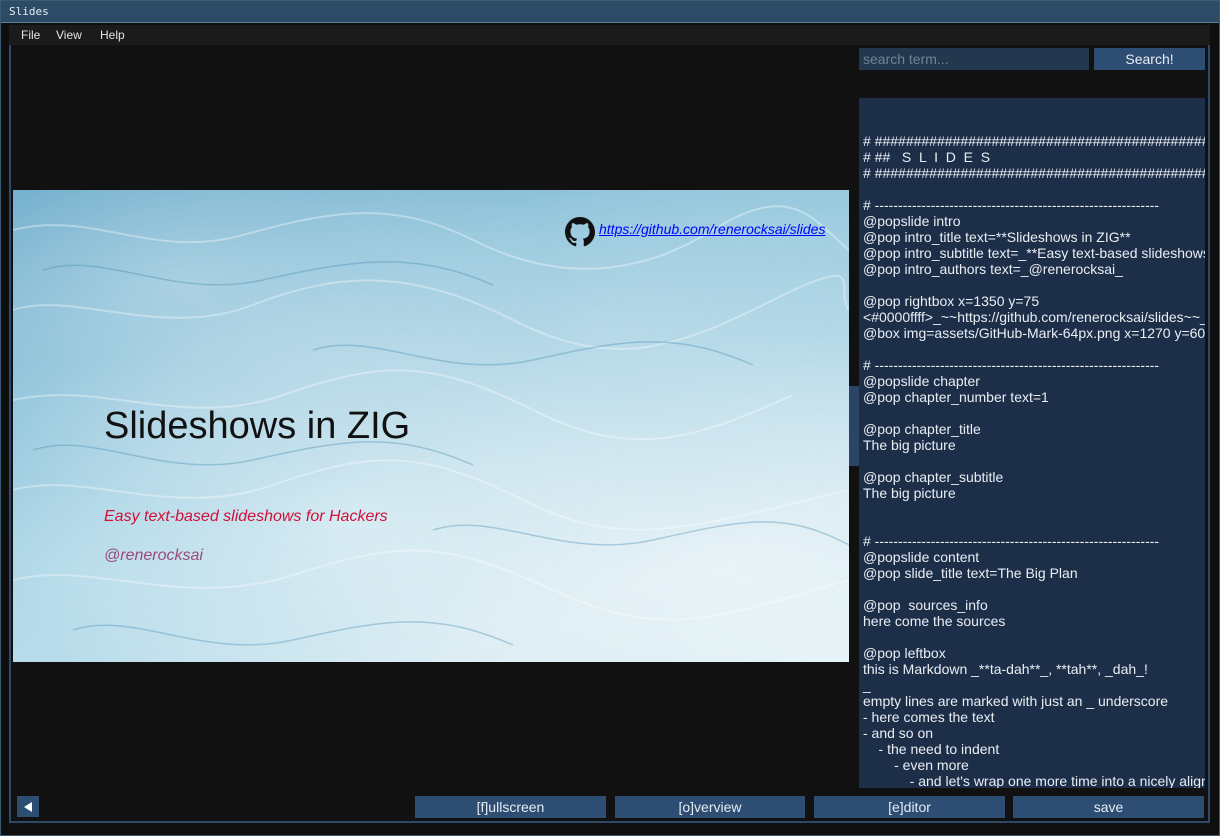 The height and width of the screenshot is (836, 1220). What do you see at coordinates (112, 35) in the screenshot?
I see `menu-help: Help` at bounding box center [112, 35].